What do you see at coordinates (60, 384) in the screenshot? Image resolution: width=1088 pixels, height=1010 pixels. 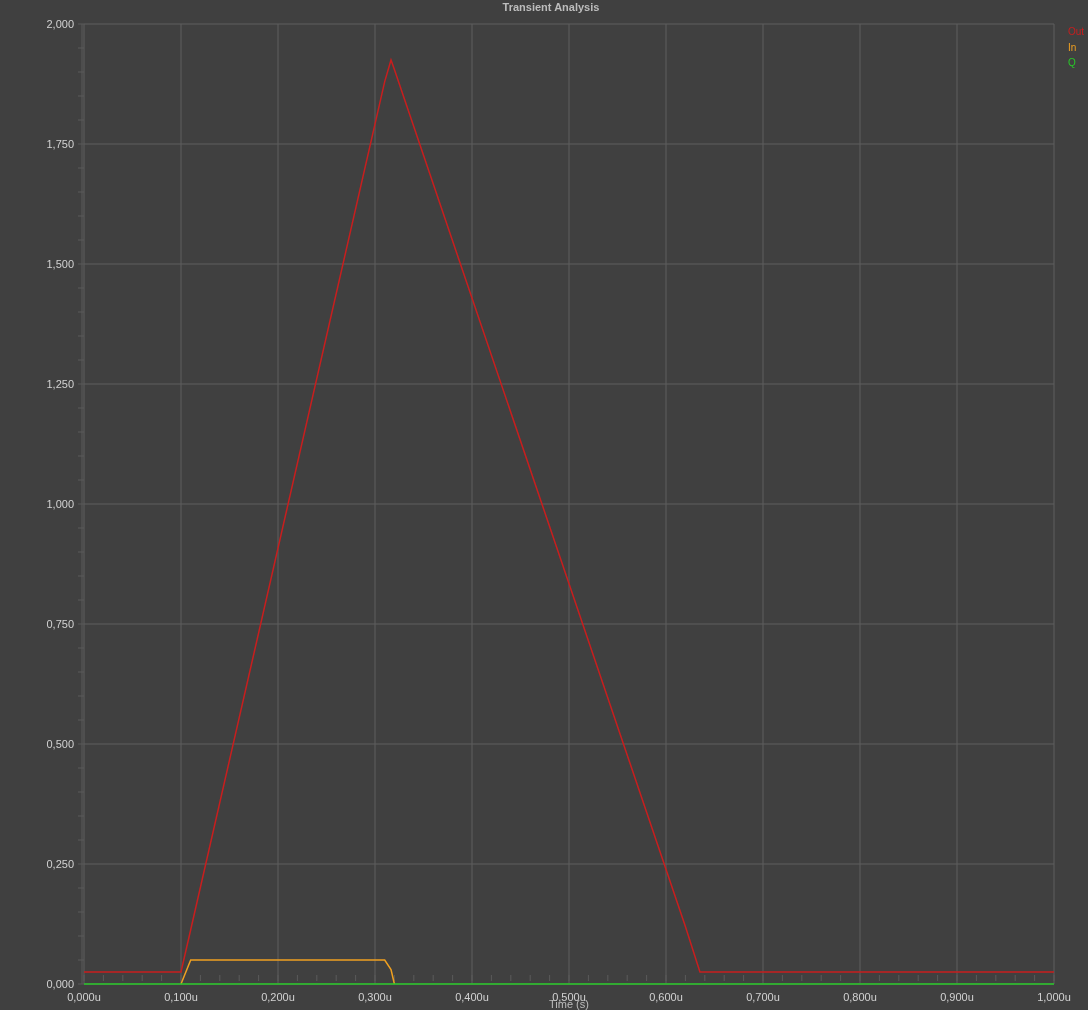 I see `y-tick-label: 1,250` at bounding box center [60, 384].